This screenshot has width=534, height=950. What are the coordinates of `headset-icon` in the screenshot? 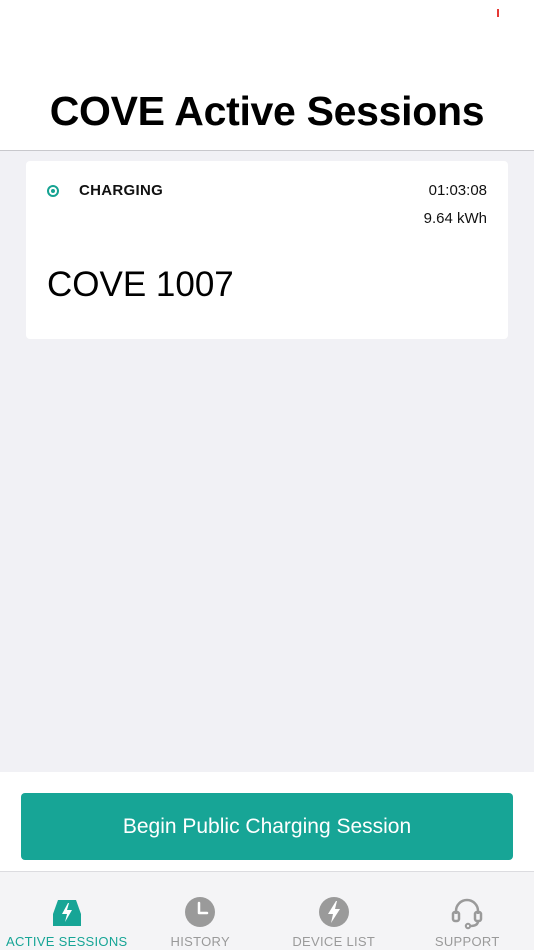 It's located at (467, 914).